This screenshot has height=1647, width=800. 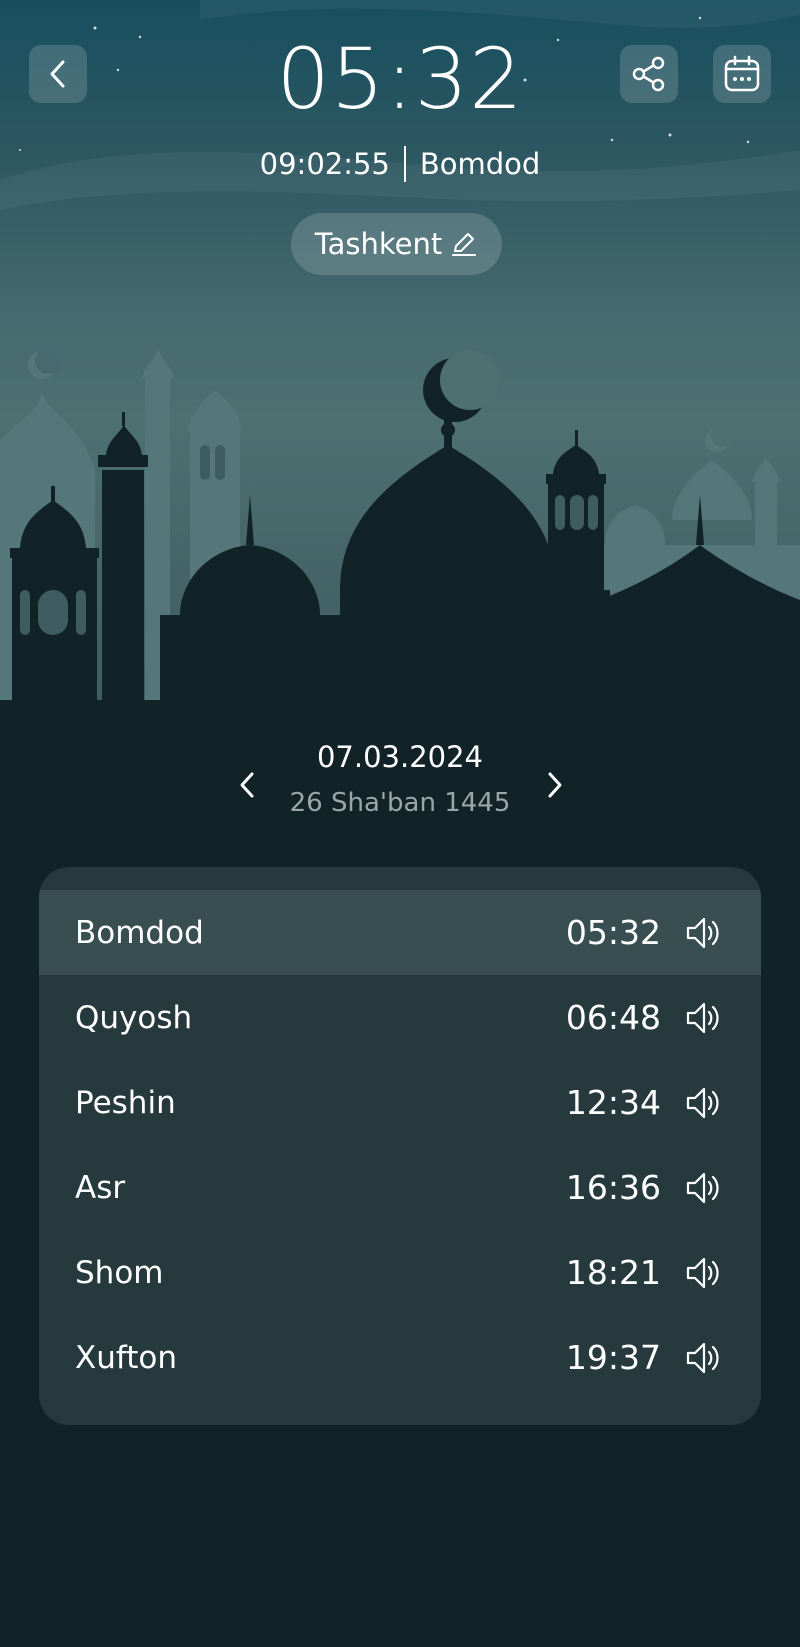 What do you see at coordinates (404, 164) in the screenshot?
I see `divider` at bounding box center [404, 164].